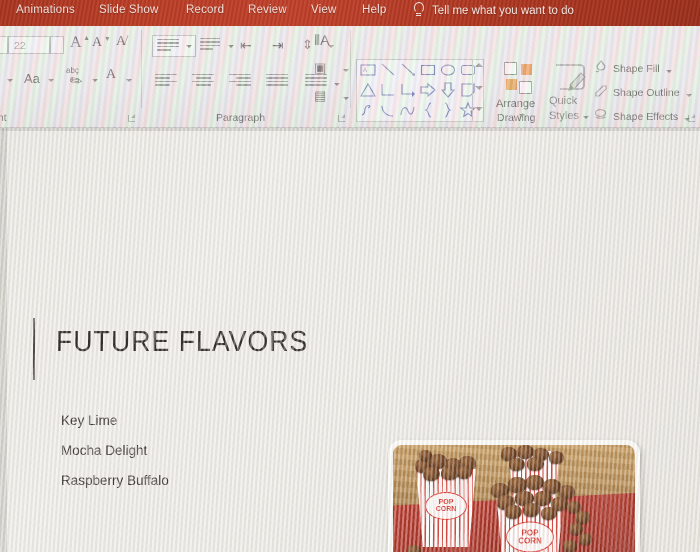 This screenshot has width=700, height=552. What do you see at coordinates (121, 42) in the screenshot?
I see `clear-formatting-icon: A̸` at bounding box center [121, 42].